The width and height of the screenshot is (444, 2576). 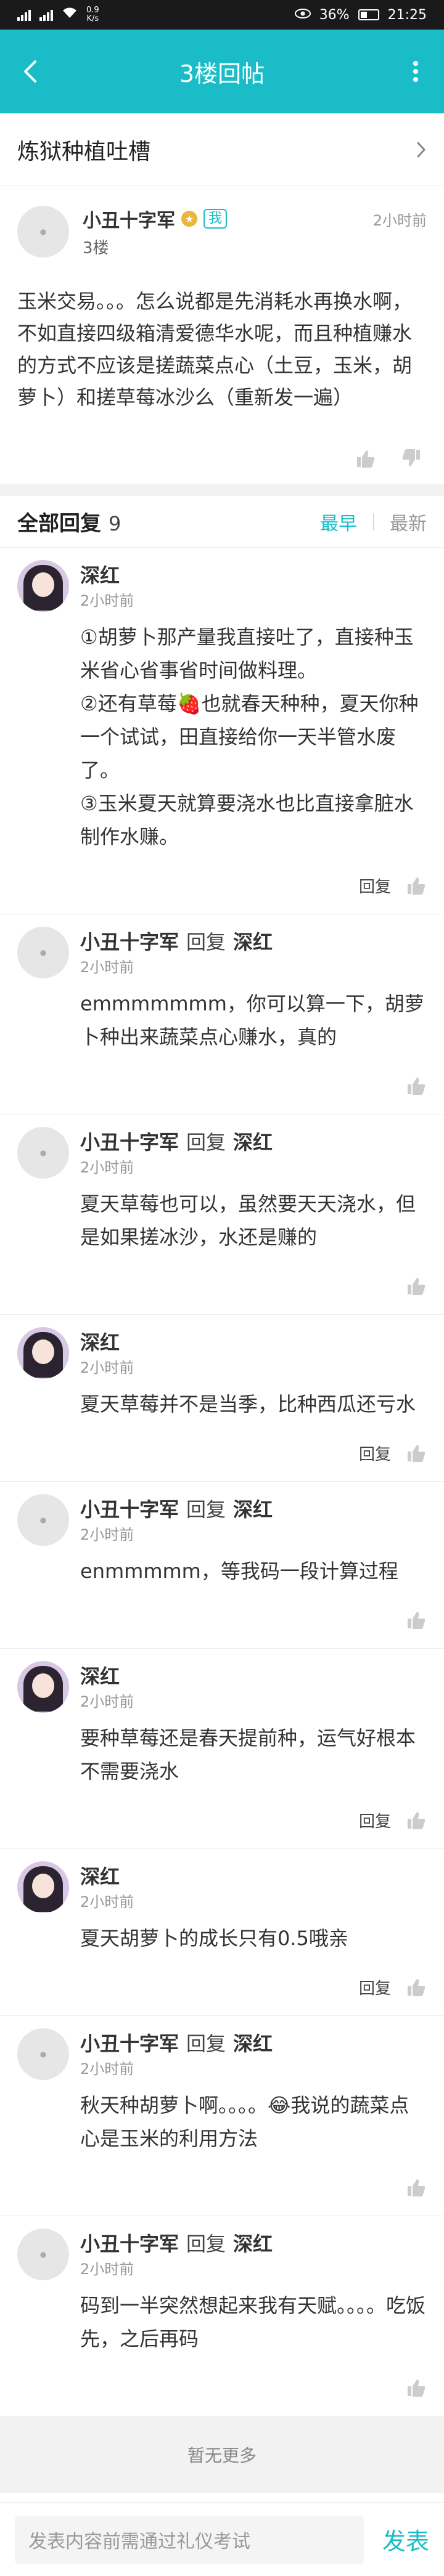 I want to click on reply-item: 深红 2小时前 夏天胡萝卜的成长只有0.5哦亲 回复, so click(x=222, y=1932).